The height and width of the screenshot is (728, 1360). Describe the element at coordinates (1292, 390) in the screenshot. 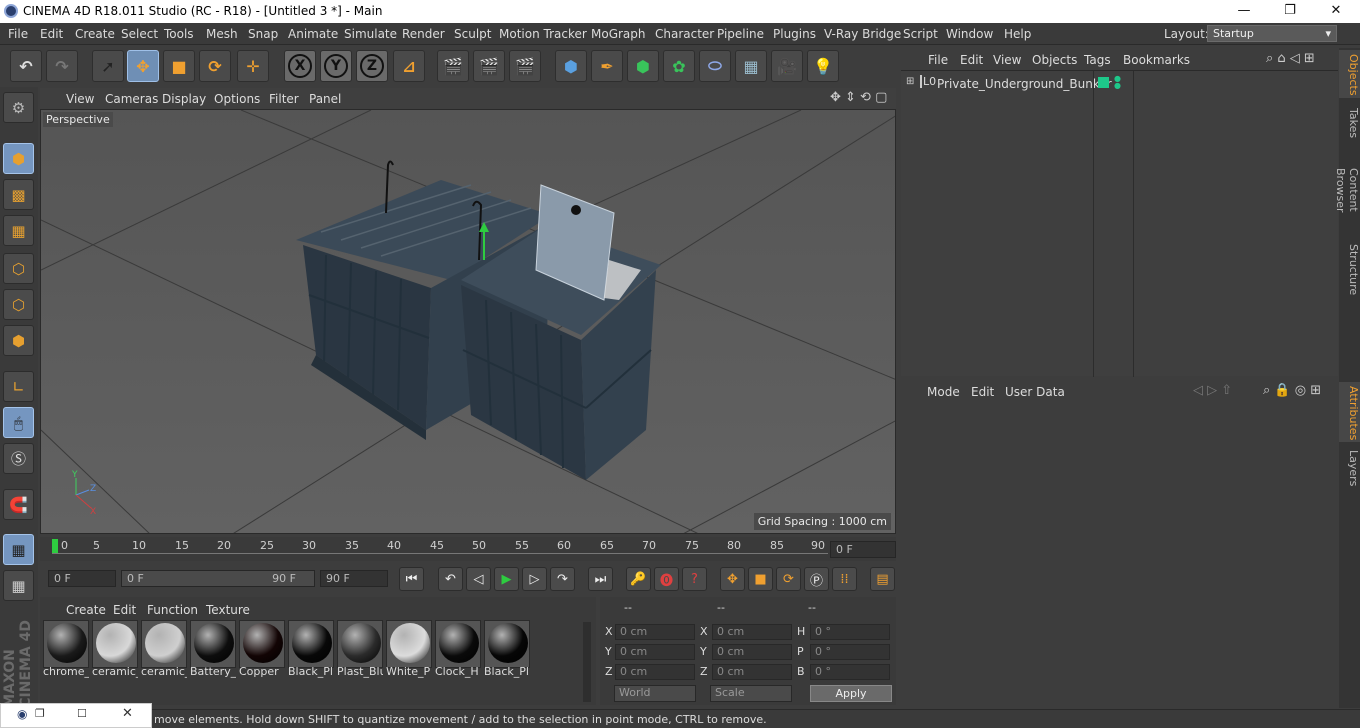

I see `attribute-manager-icons: ⌕ 🔒 ◎ ⊞` at that location.